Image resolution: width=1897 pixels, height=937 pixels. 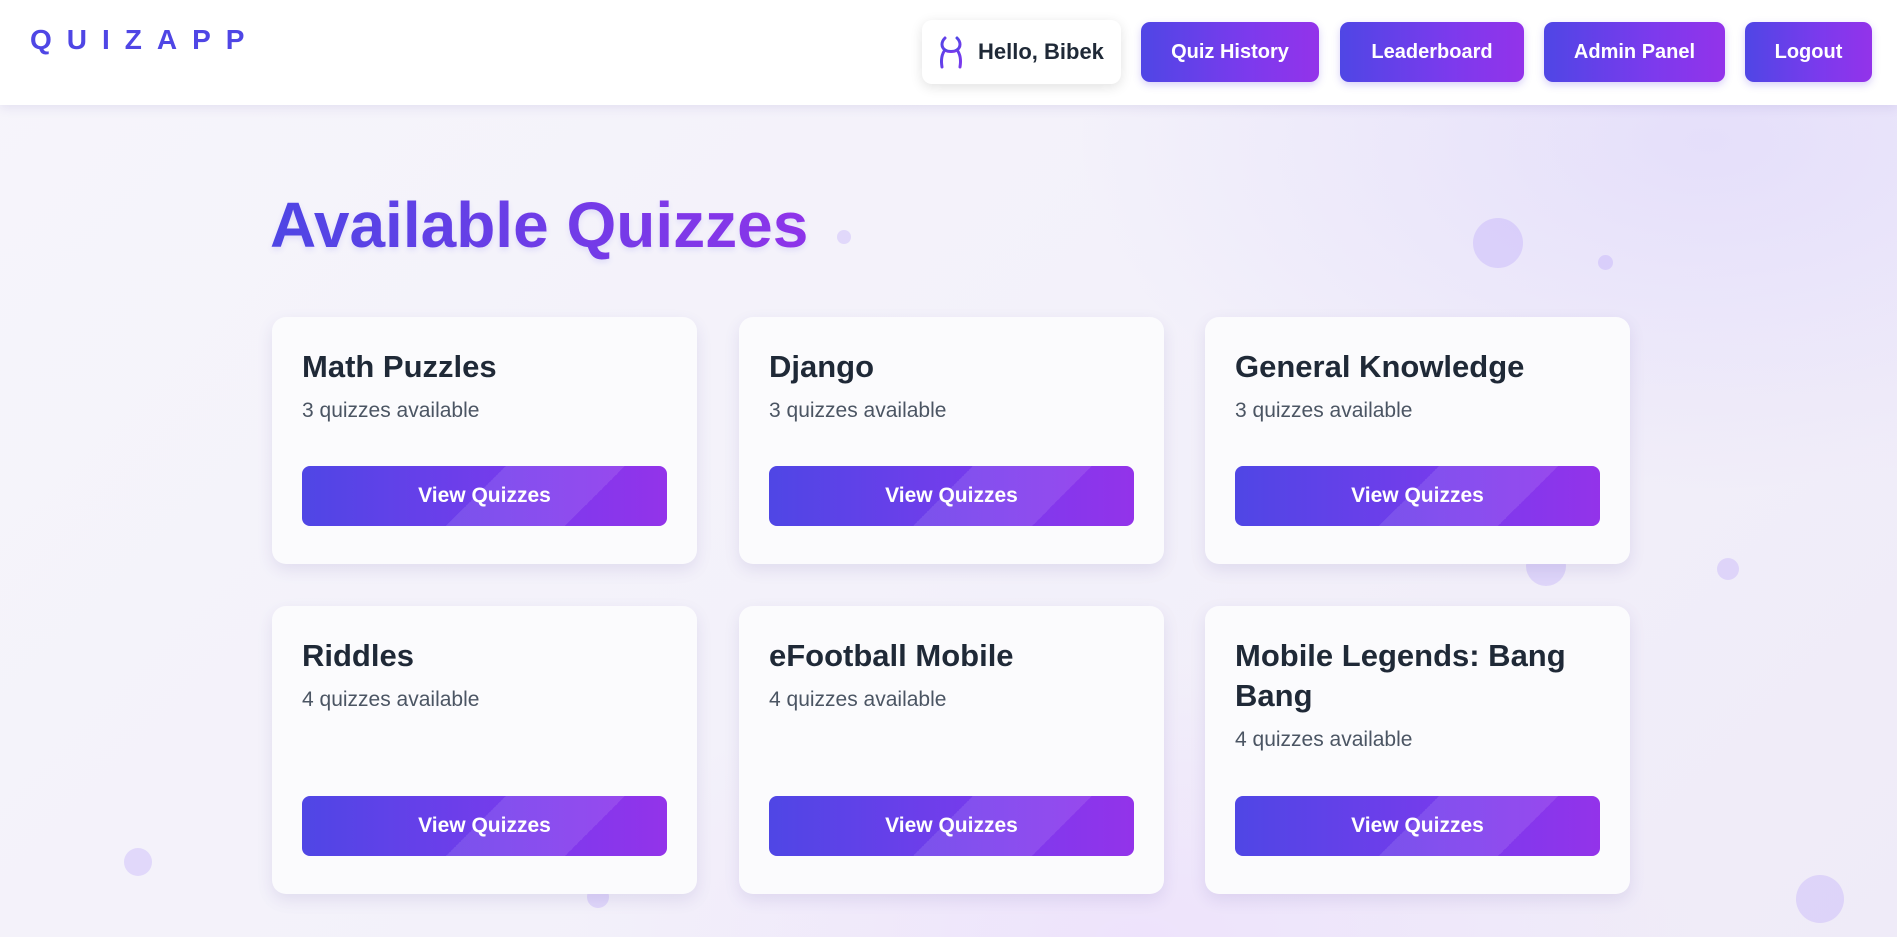 I want to click on user-greeting: Hello, Bibek, so click(x=1021, y=52).